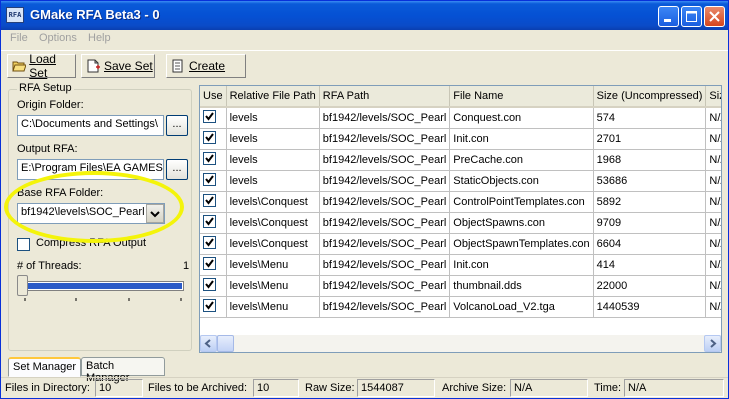  I want to click on size-uncompressed-cell: 574, so click(650, 118).